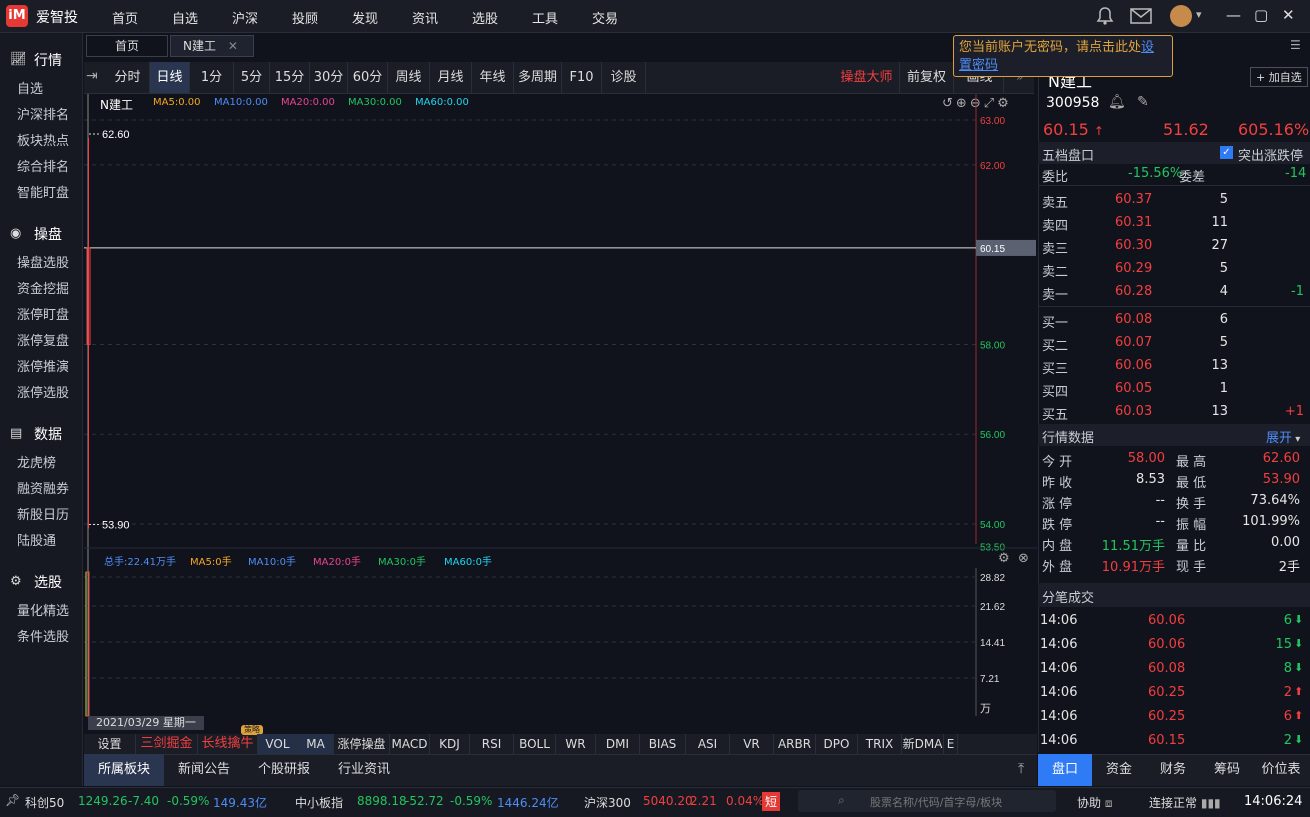  I want to click on sidebar-item: 量化精选, so click(43, 609).